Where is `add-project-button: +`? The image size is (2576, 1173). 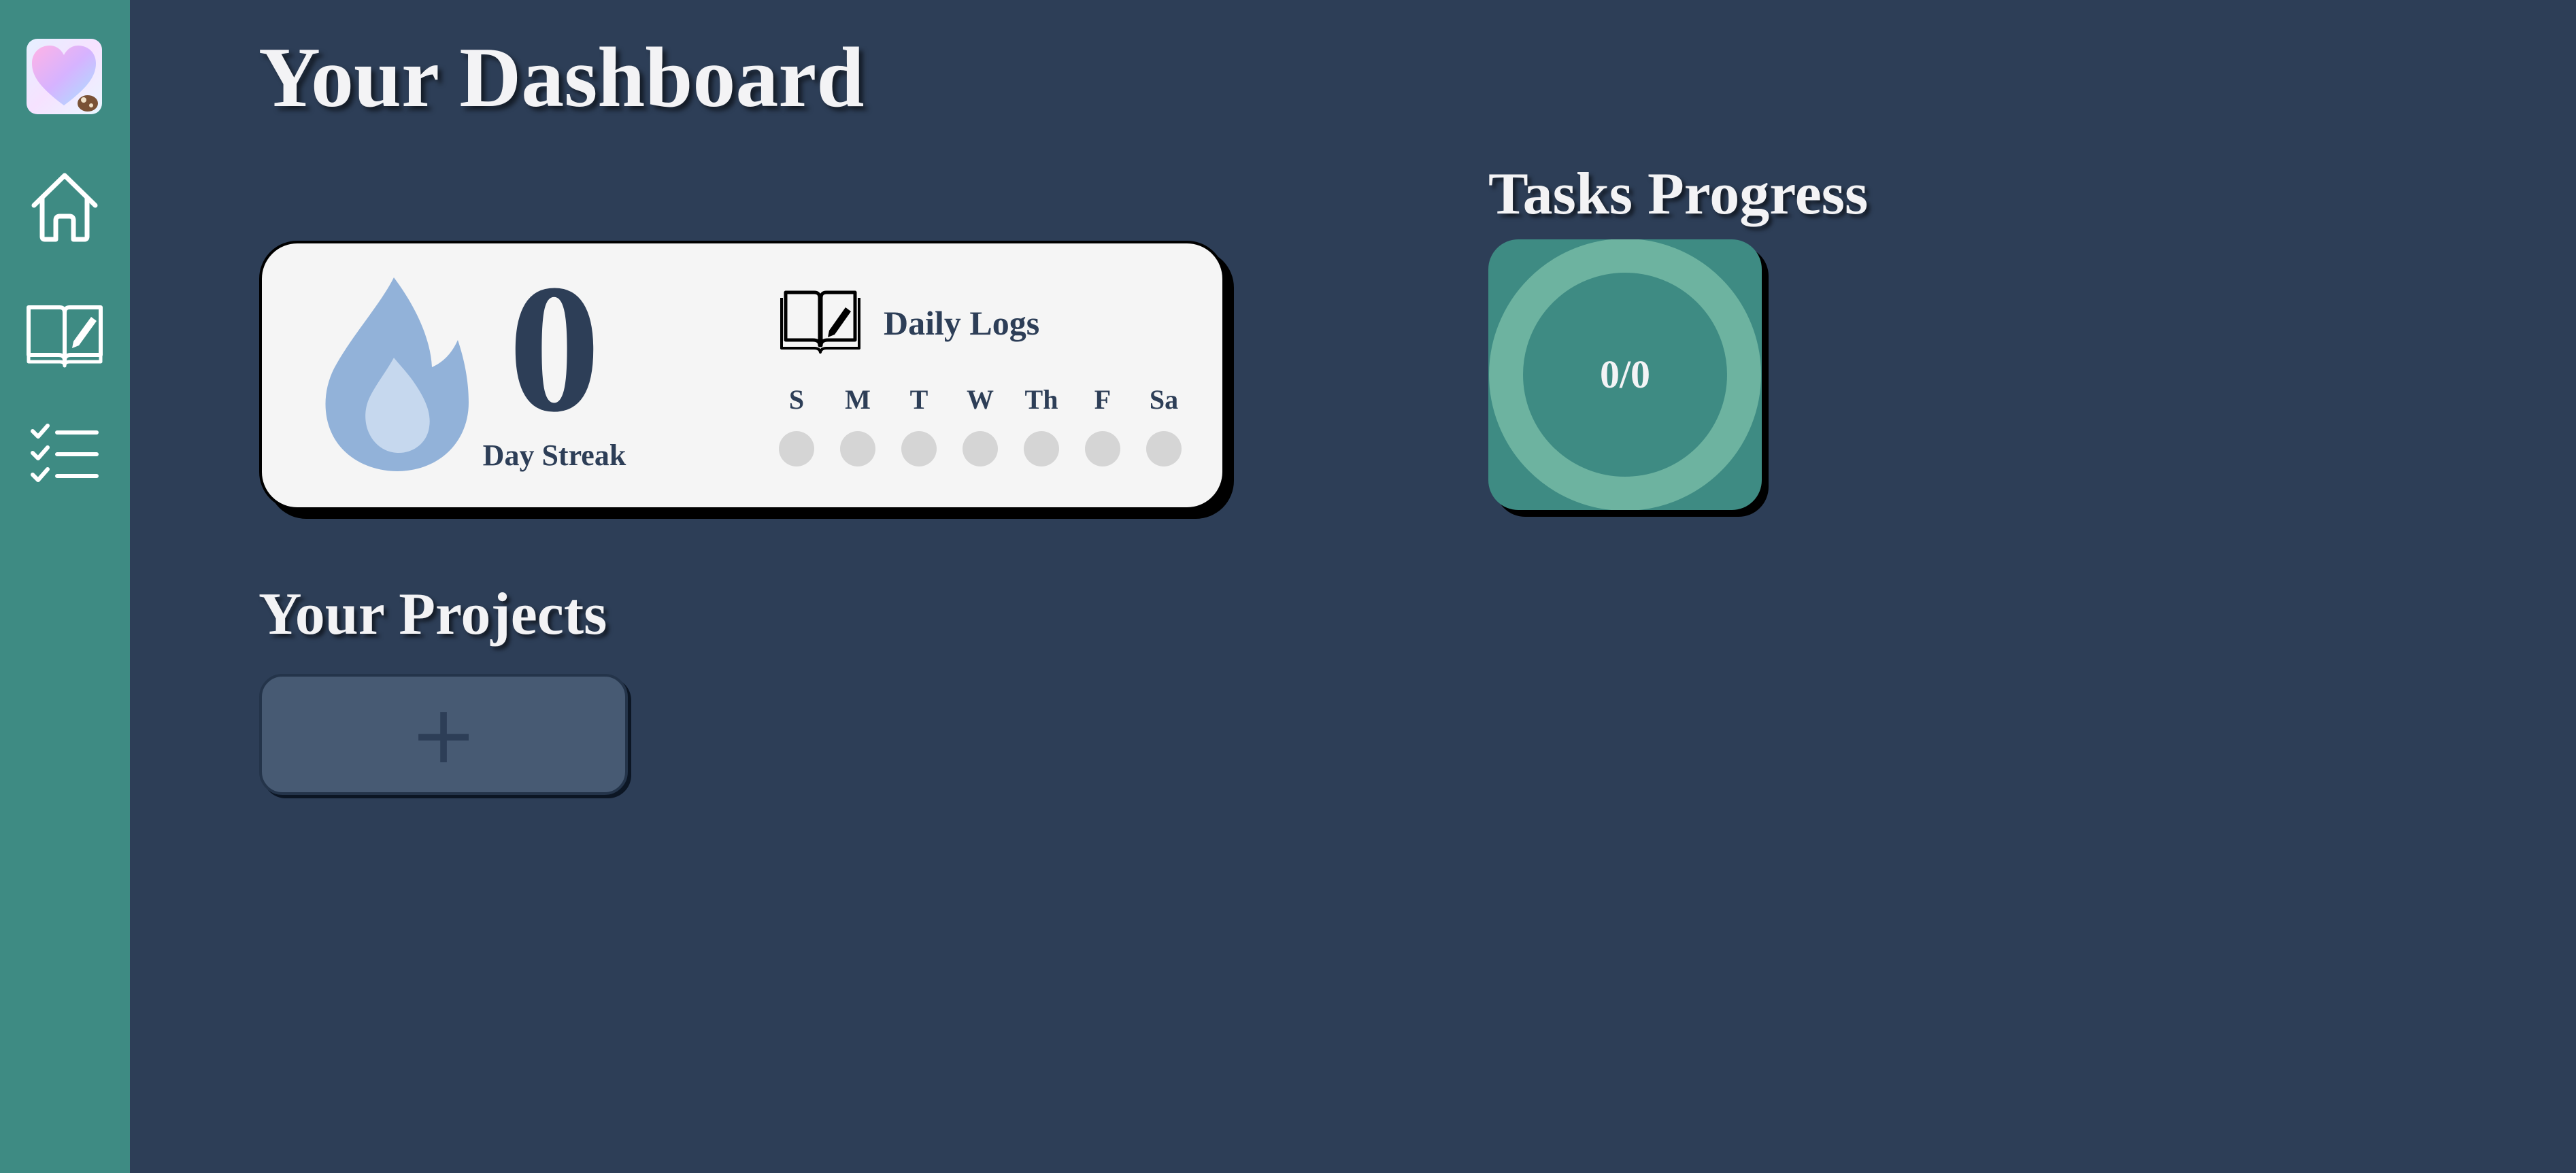 add-project-button: + is located at coordinates (443, 735).